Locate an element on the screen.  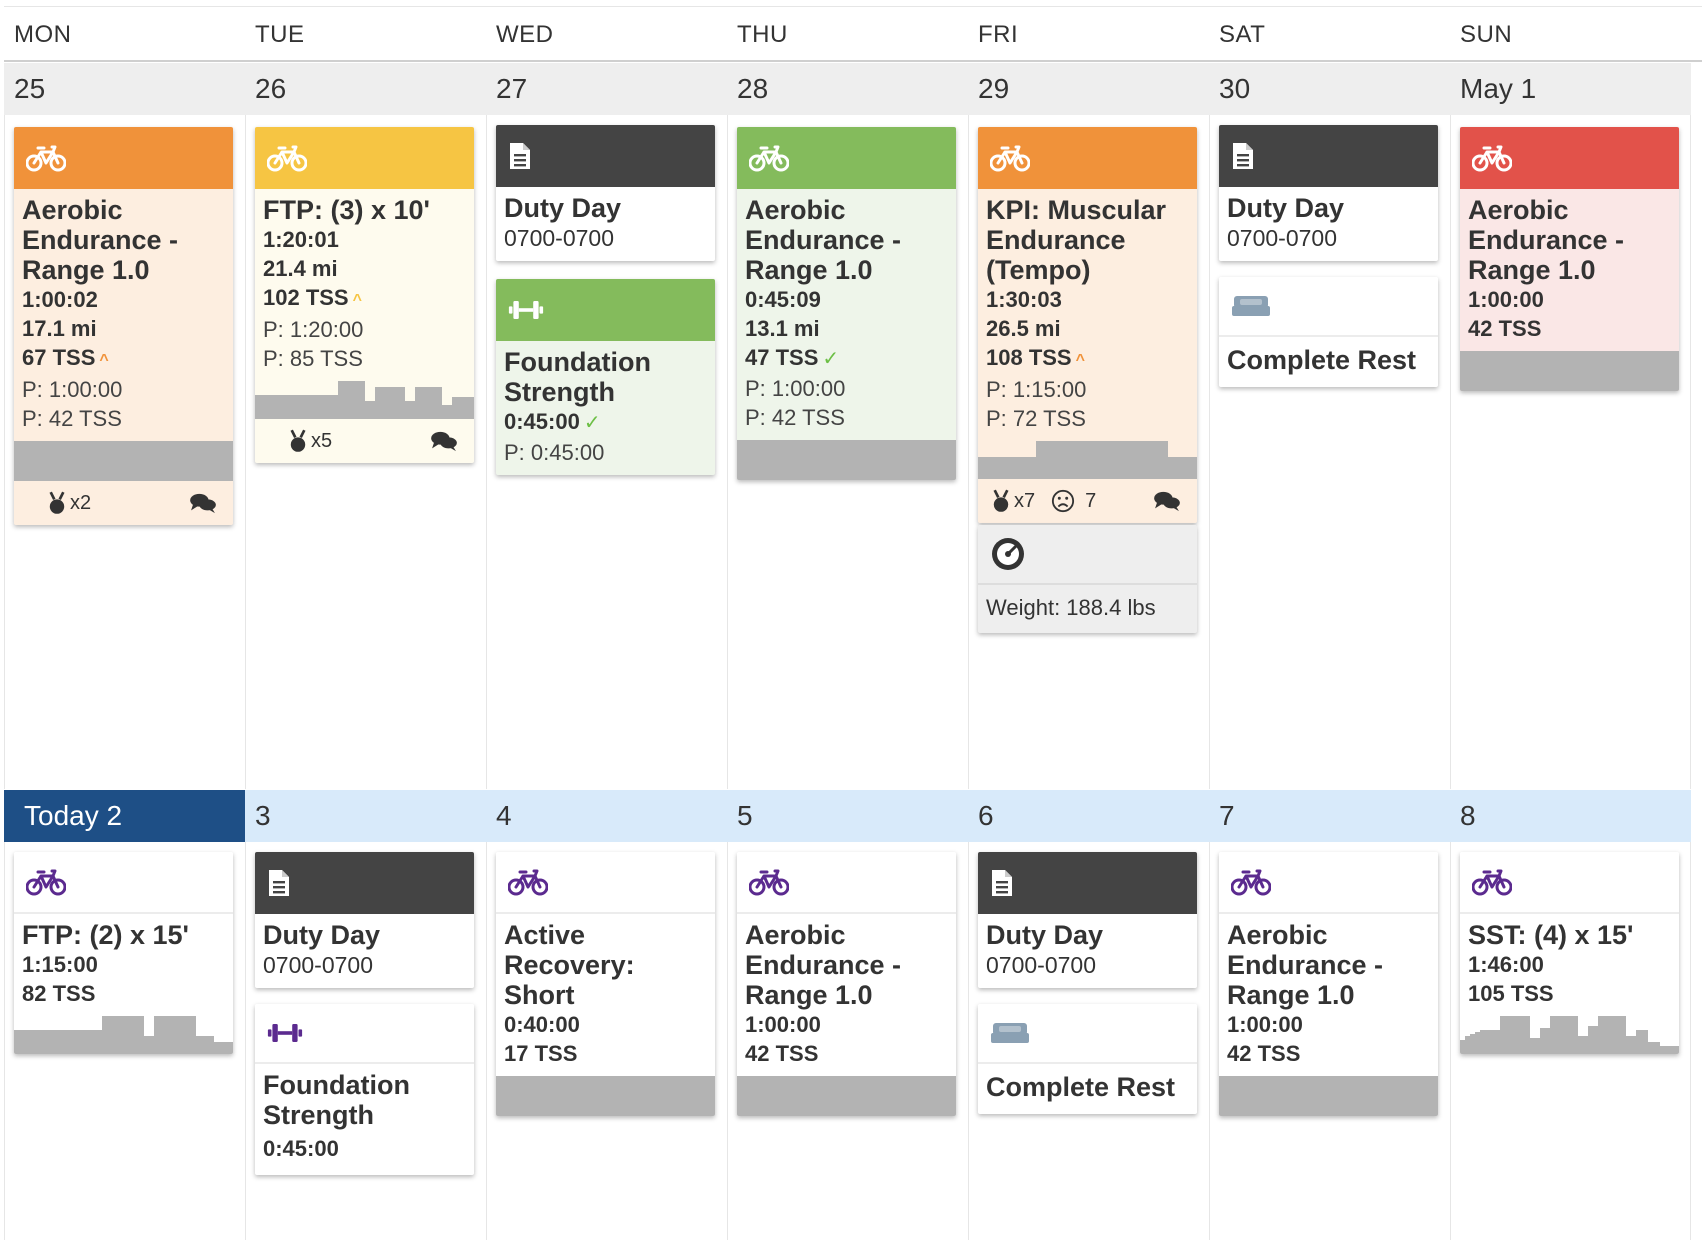
weekday-sat: SAT is located at coordinates (1242, 34).